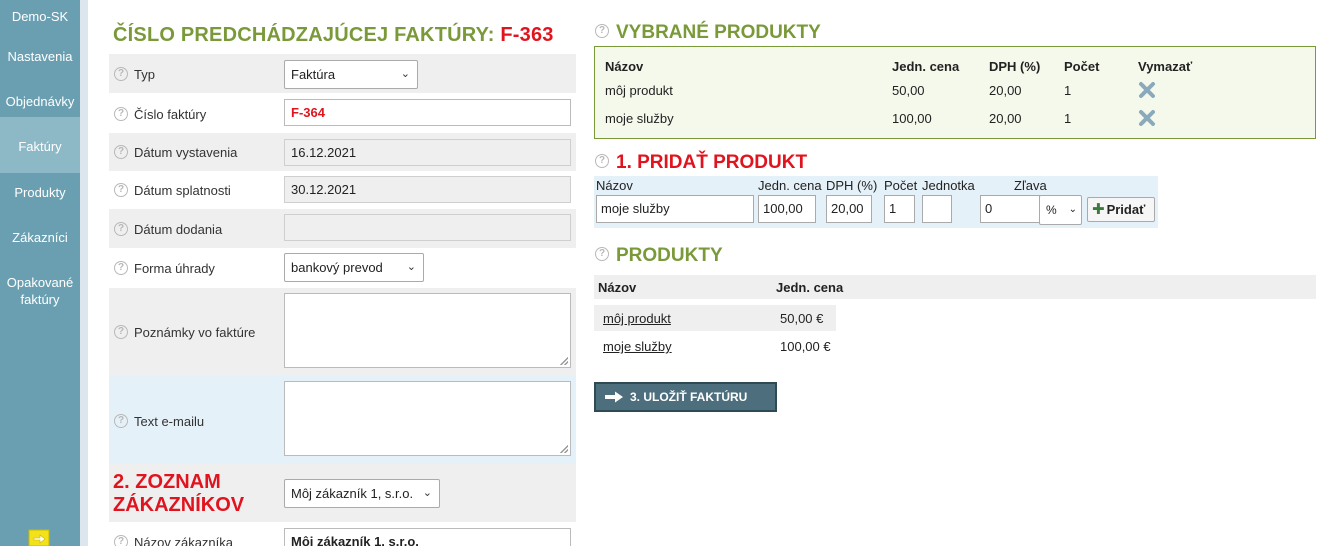 The image size is (1317, 546). What do you see at coordinates (712, 162) in the screenshot?
I see `add-product-title-text: 1. PRIDAŤ PRODUKT` at bounding box center [712, 162].